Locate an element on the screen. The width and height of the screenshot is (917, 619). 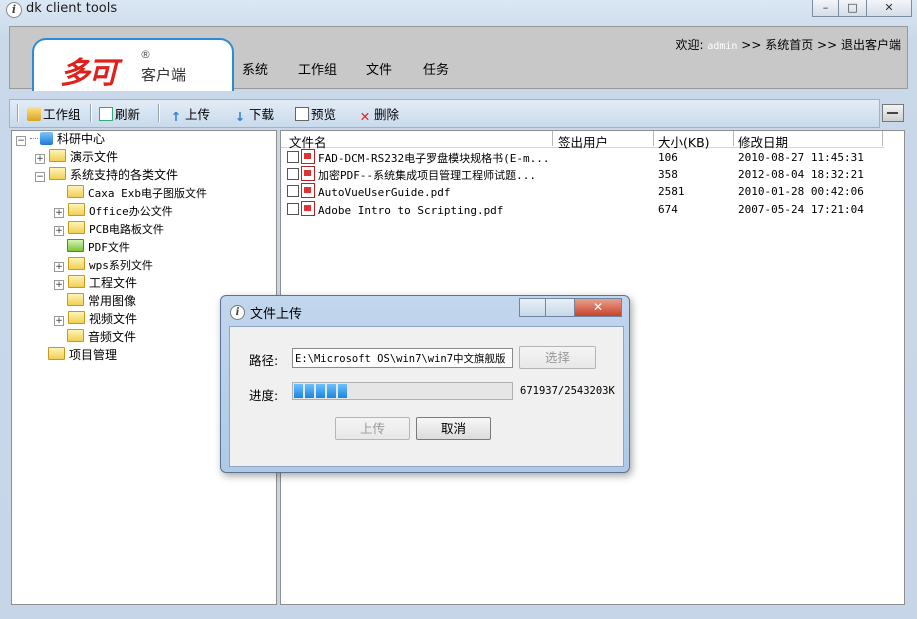
dialog-minimize-button is located at coordinates (532, 307).